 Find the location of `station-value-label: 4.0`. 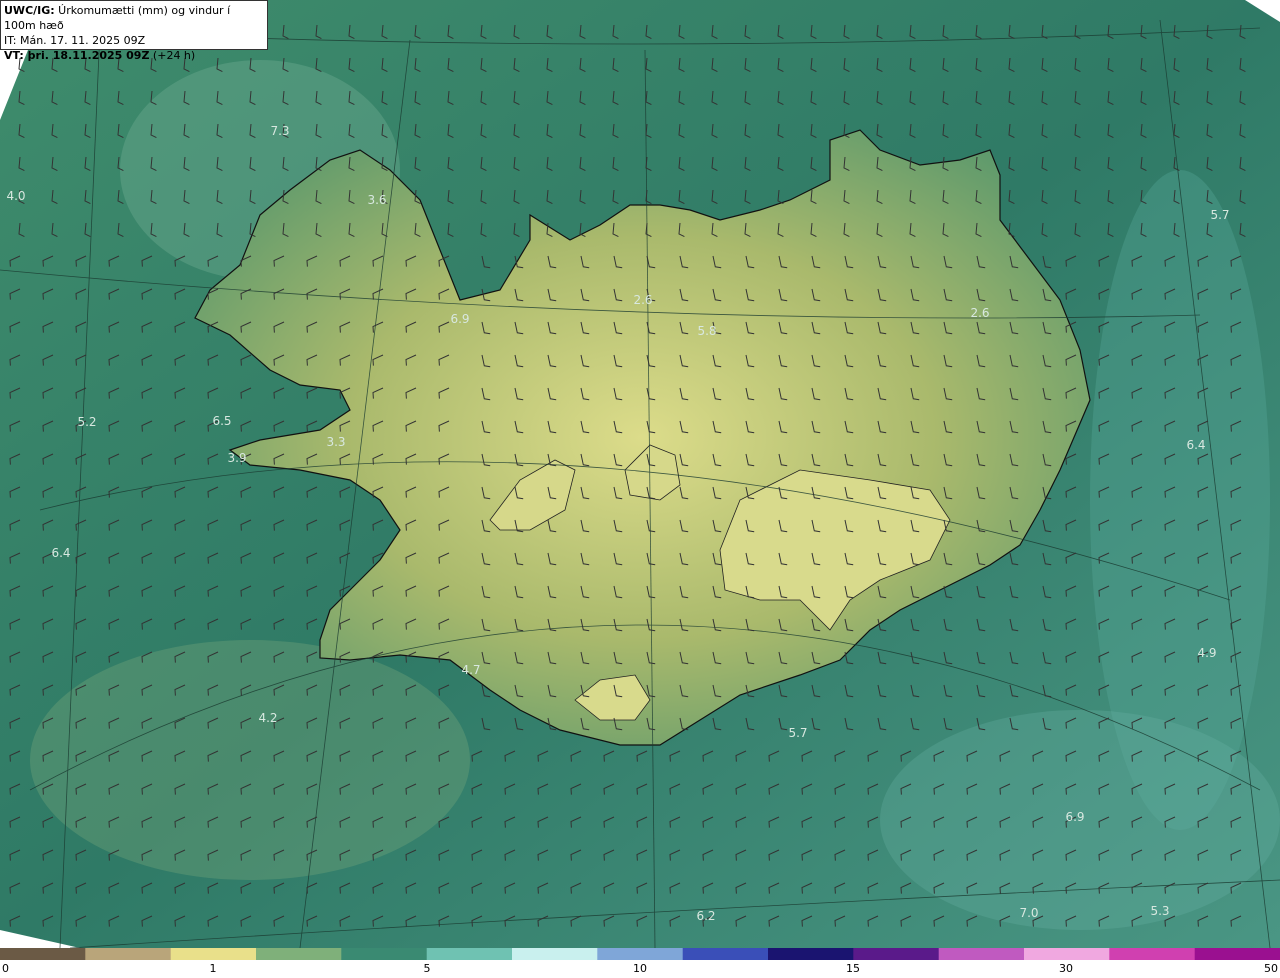

station-value-label: 4.0 is located at coordinates (15, 196).